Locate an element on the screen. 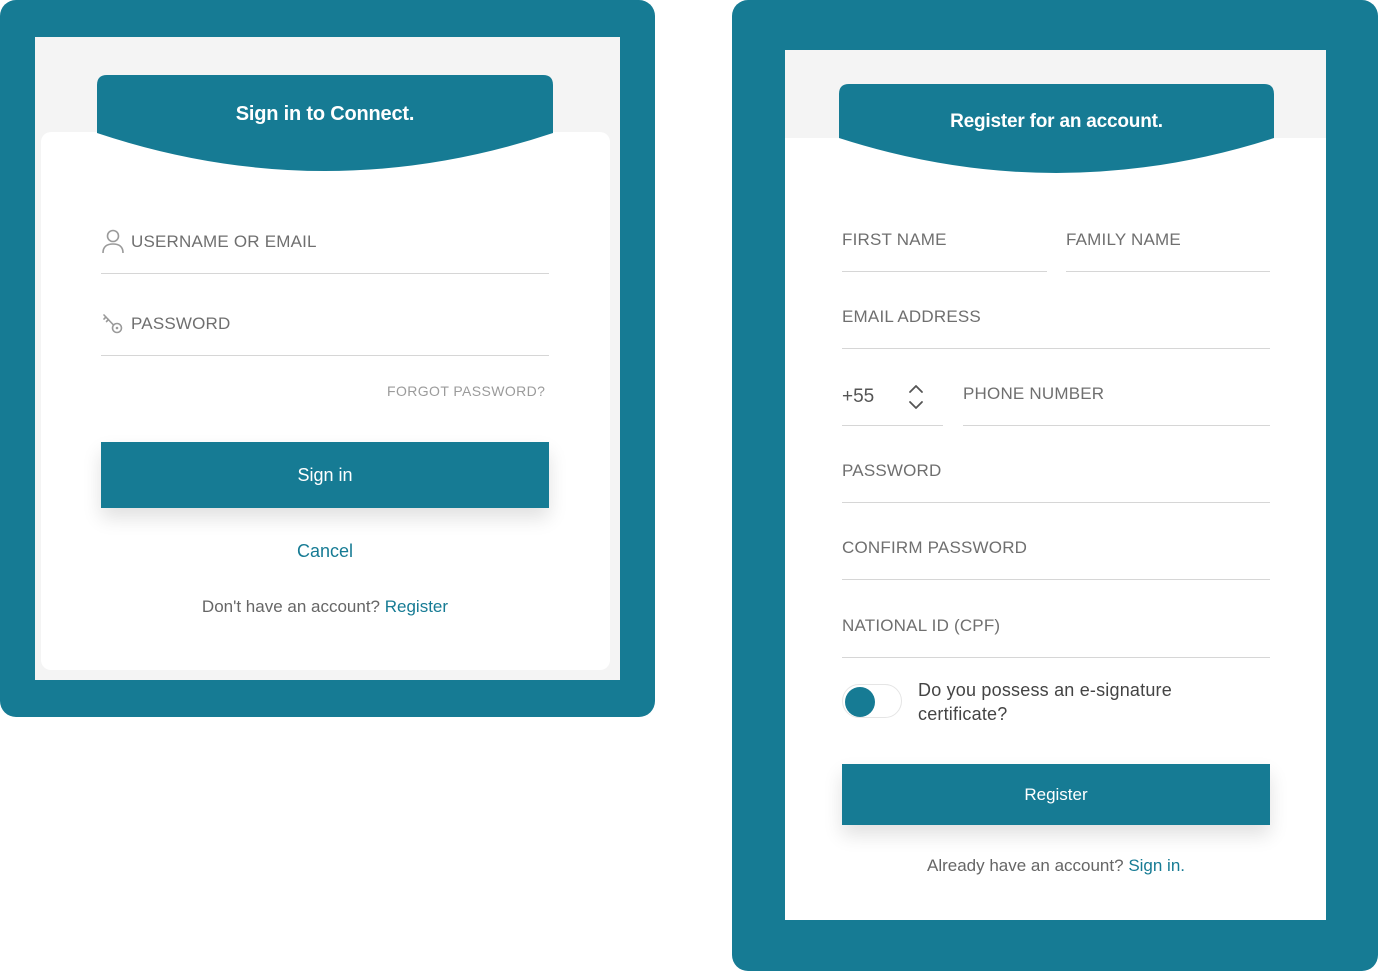  family-name-field: FAMILY NAME is located at coordinates (1168, 245).